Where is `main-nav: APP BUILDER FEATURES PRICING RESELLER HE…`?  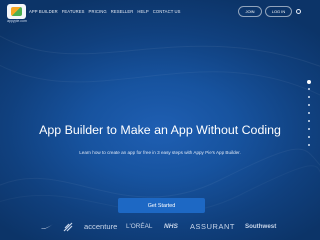
main-nav: APP BUILDER FEATURES PRICING RESELLER HE… is located at coordinates (105, 11).